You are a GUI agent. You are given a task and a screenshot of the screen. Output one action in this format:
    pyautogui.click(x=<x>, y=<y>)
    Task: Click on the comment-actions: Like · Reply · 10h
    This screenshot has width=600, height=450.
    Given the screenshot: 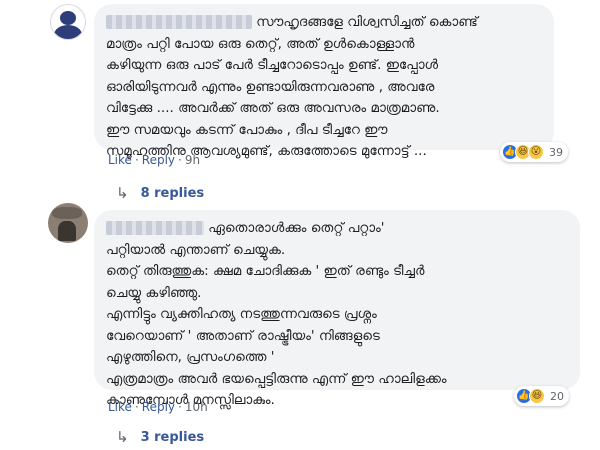 What is the action you would take?
    pyautogui.click(x=158, y=407)
    